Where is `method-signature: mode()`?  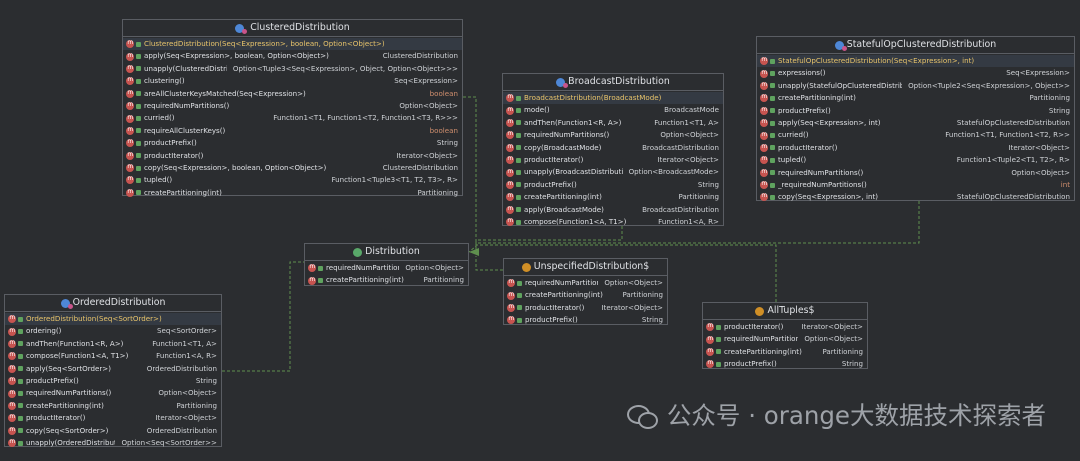 method-signature: mode() is located at coordinates (537, 110).